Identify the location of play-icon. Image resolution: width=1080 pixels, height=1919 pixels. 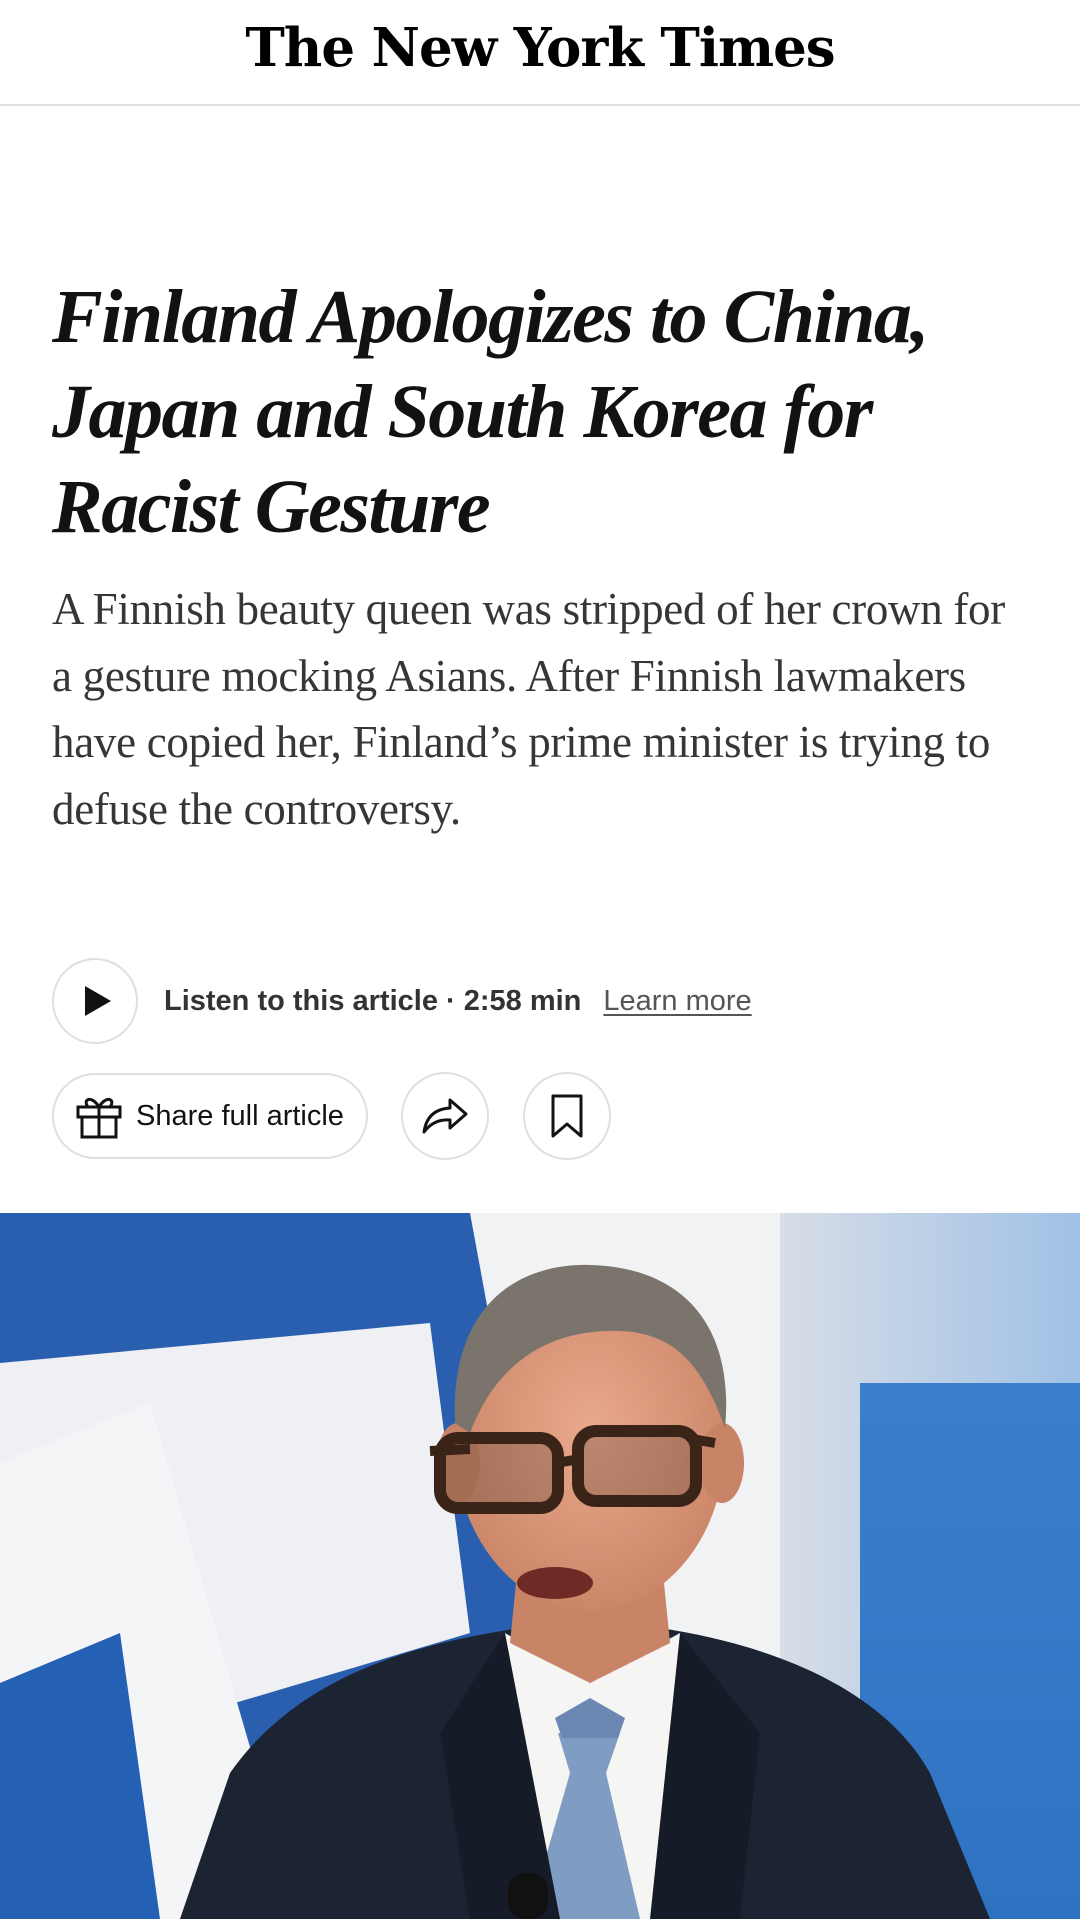
(98, 1001).